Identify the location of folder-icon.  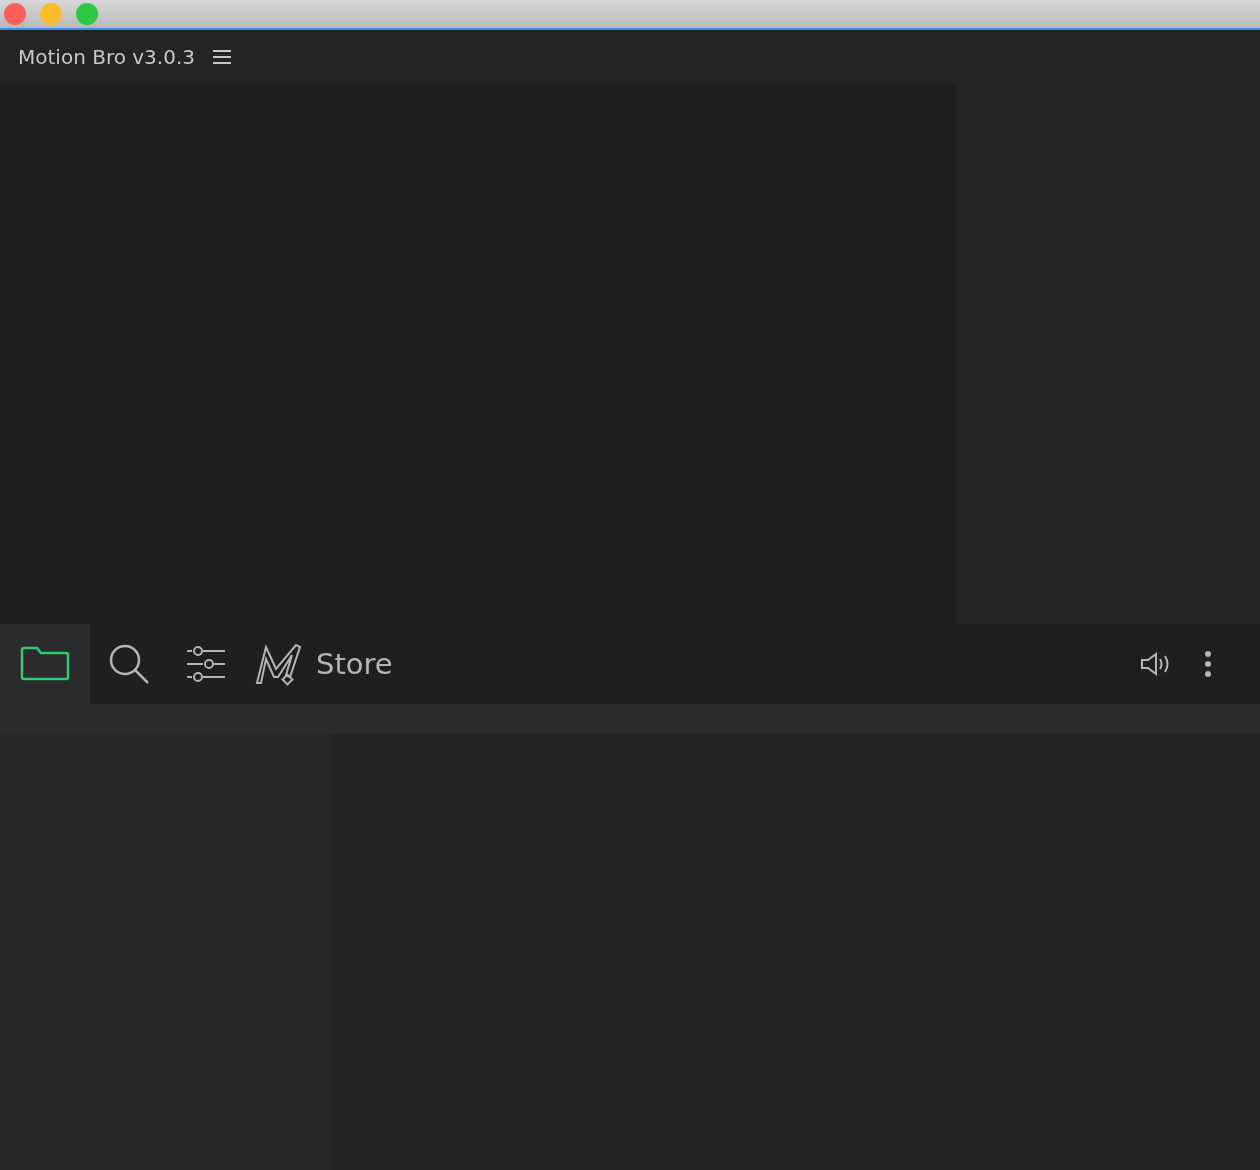
(45, 664).